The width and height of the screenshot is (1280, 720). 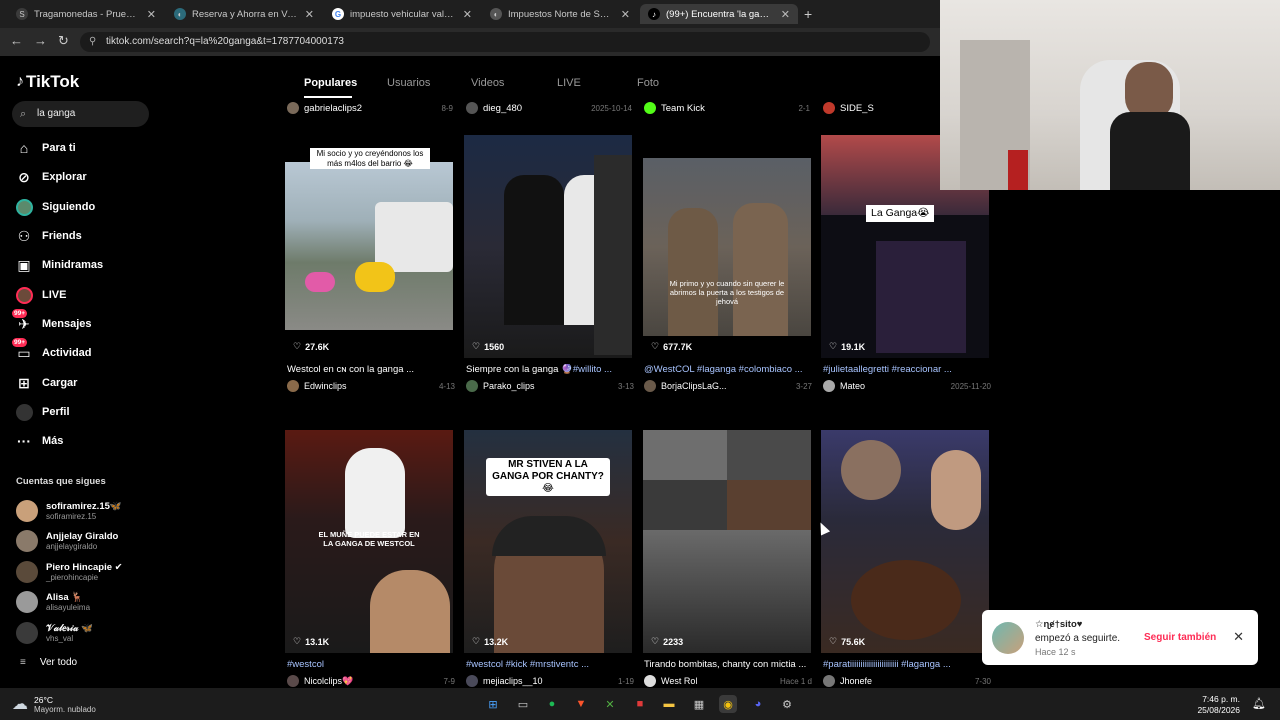 What do you see at coordinates (48, 662) in the screenshot?
I see `see-all-button: ≡ Ver todo` at bounding box center [48, 662].